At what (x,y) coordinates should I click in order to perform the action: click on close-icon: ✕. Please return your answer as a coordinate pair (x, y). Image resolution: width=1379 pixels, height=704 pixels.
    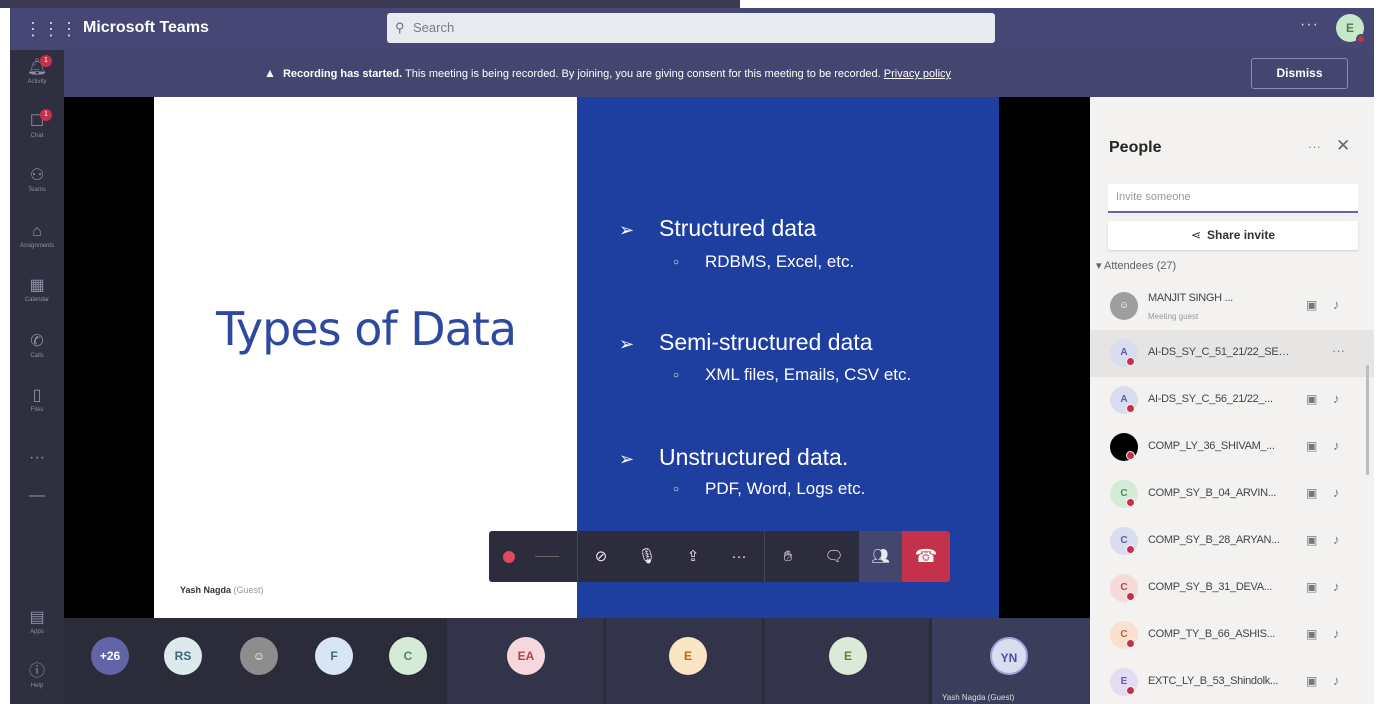
    Looking at the image, I should click on (1343, 146).